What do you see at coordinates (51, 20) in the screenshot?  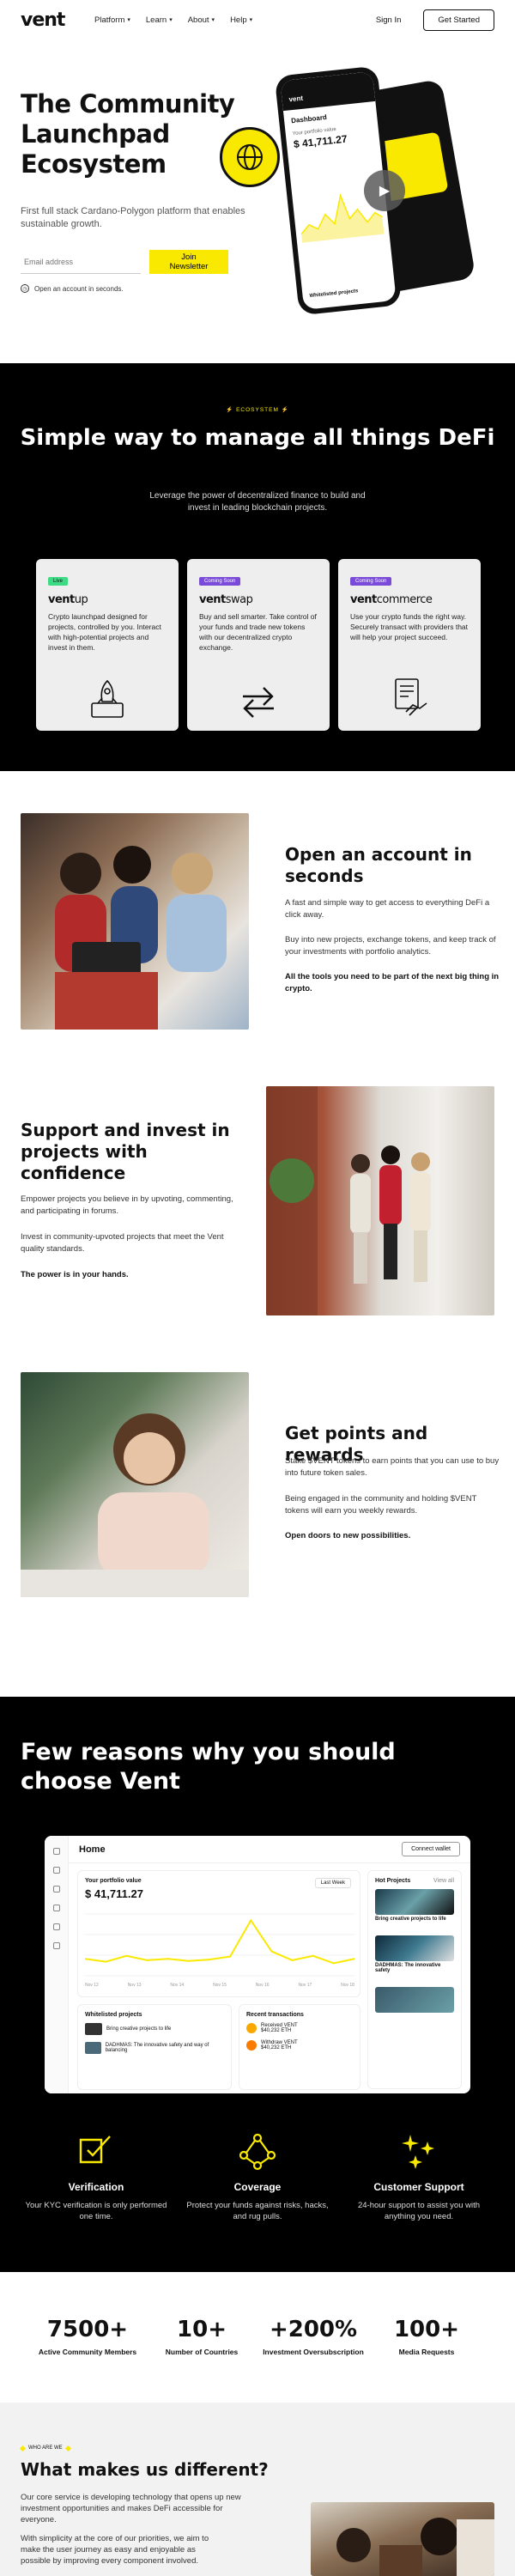 I see `logo: vent` at bounding box center [51, 20].